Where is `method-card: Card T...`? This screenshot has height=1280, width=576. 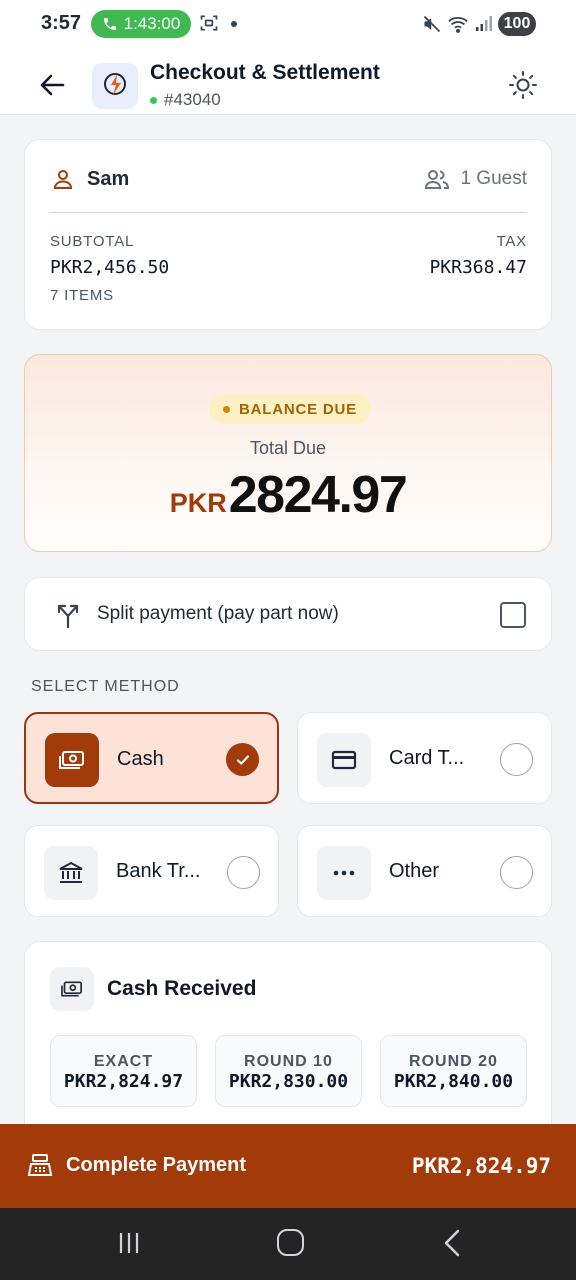 method-card: Card T... is located at coordinates (424, 758).